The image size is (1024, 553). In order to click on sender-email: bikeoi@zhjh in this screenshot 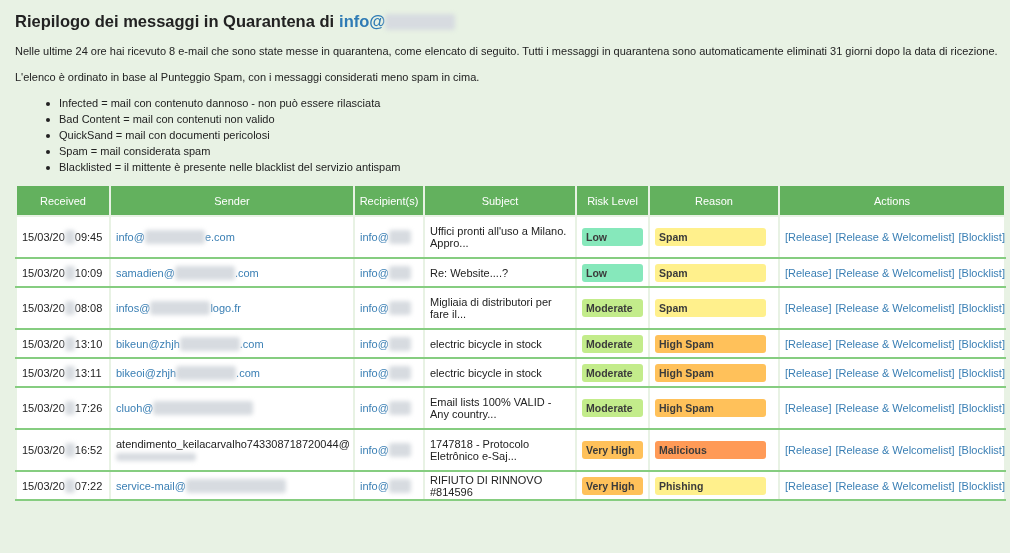, I will do `click(146, 372)`.